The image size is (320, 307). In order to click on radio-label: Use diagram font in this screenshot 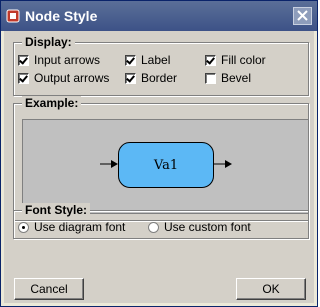, I will do `click(80, 227)`.